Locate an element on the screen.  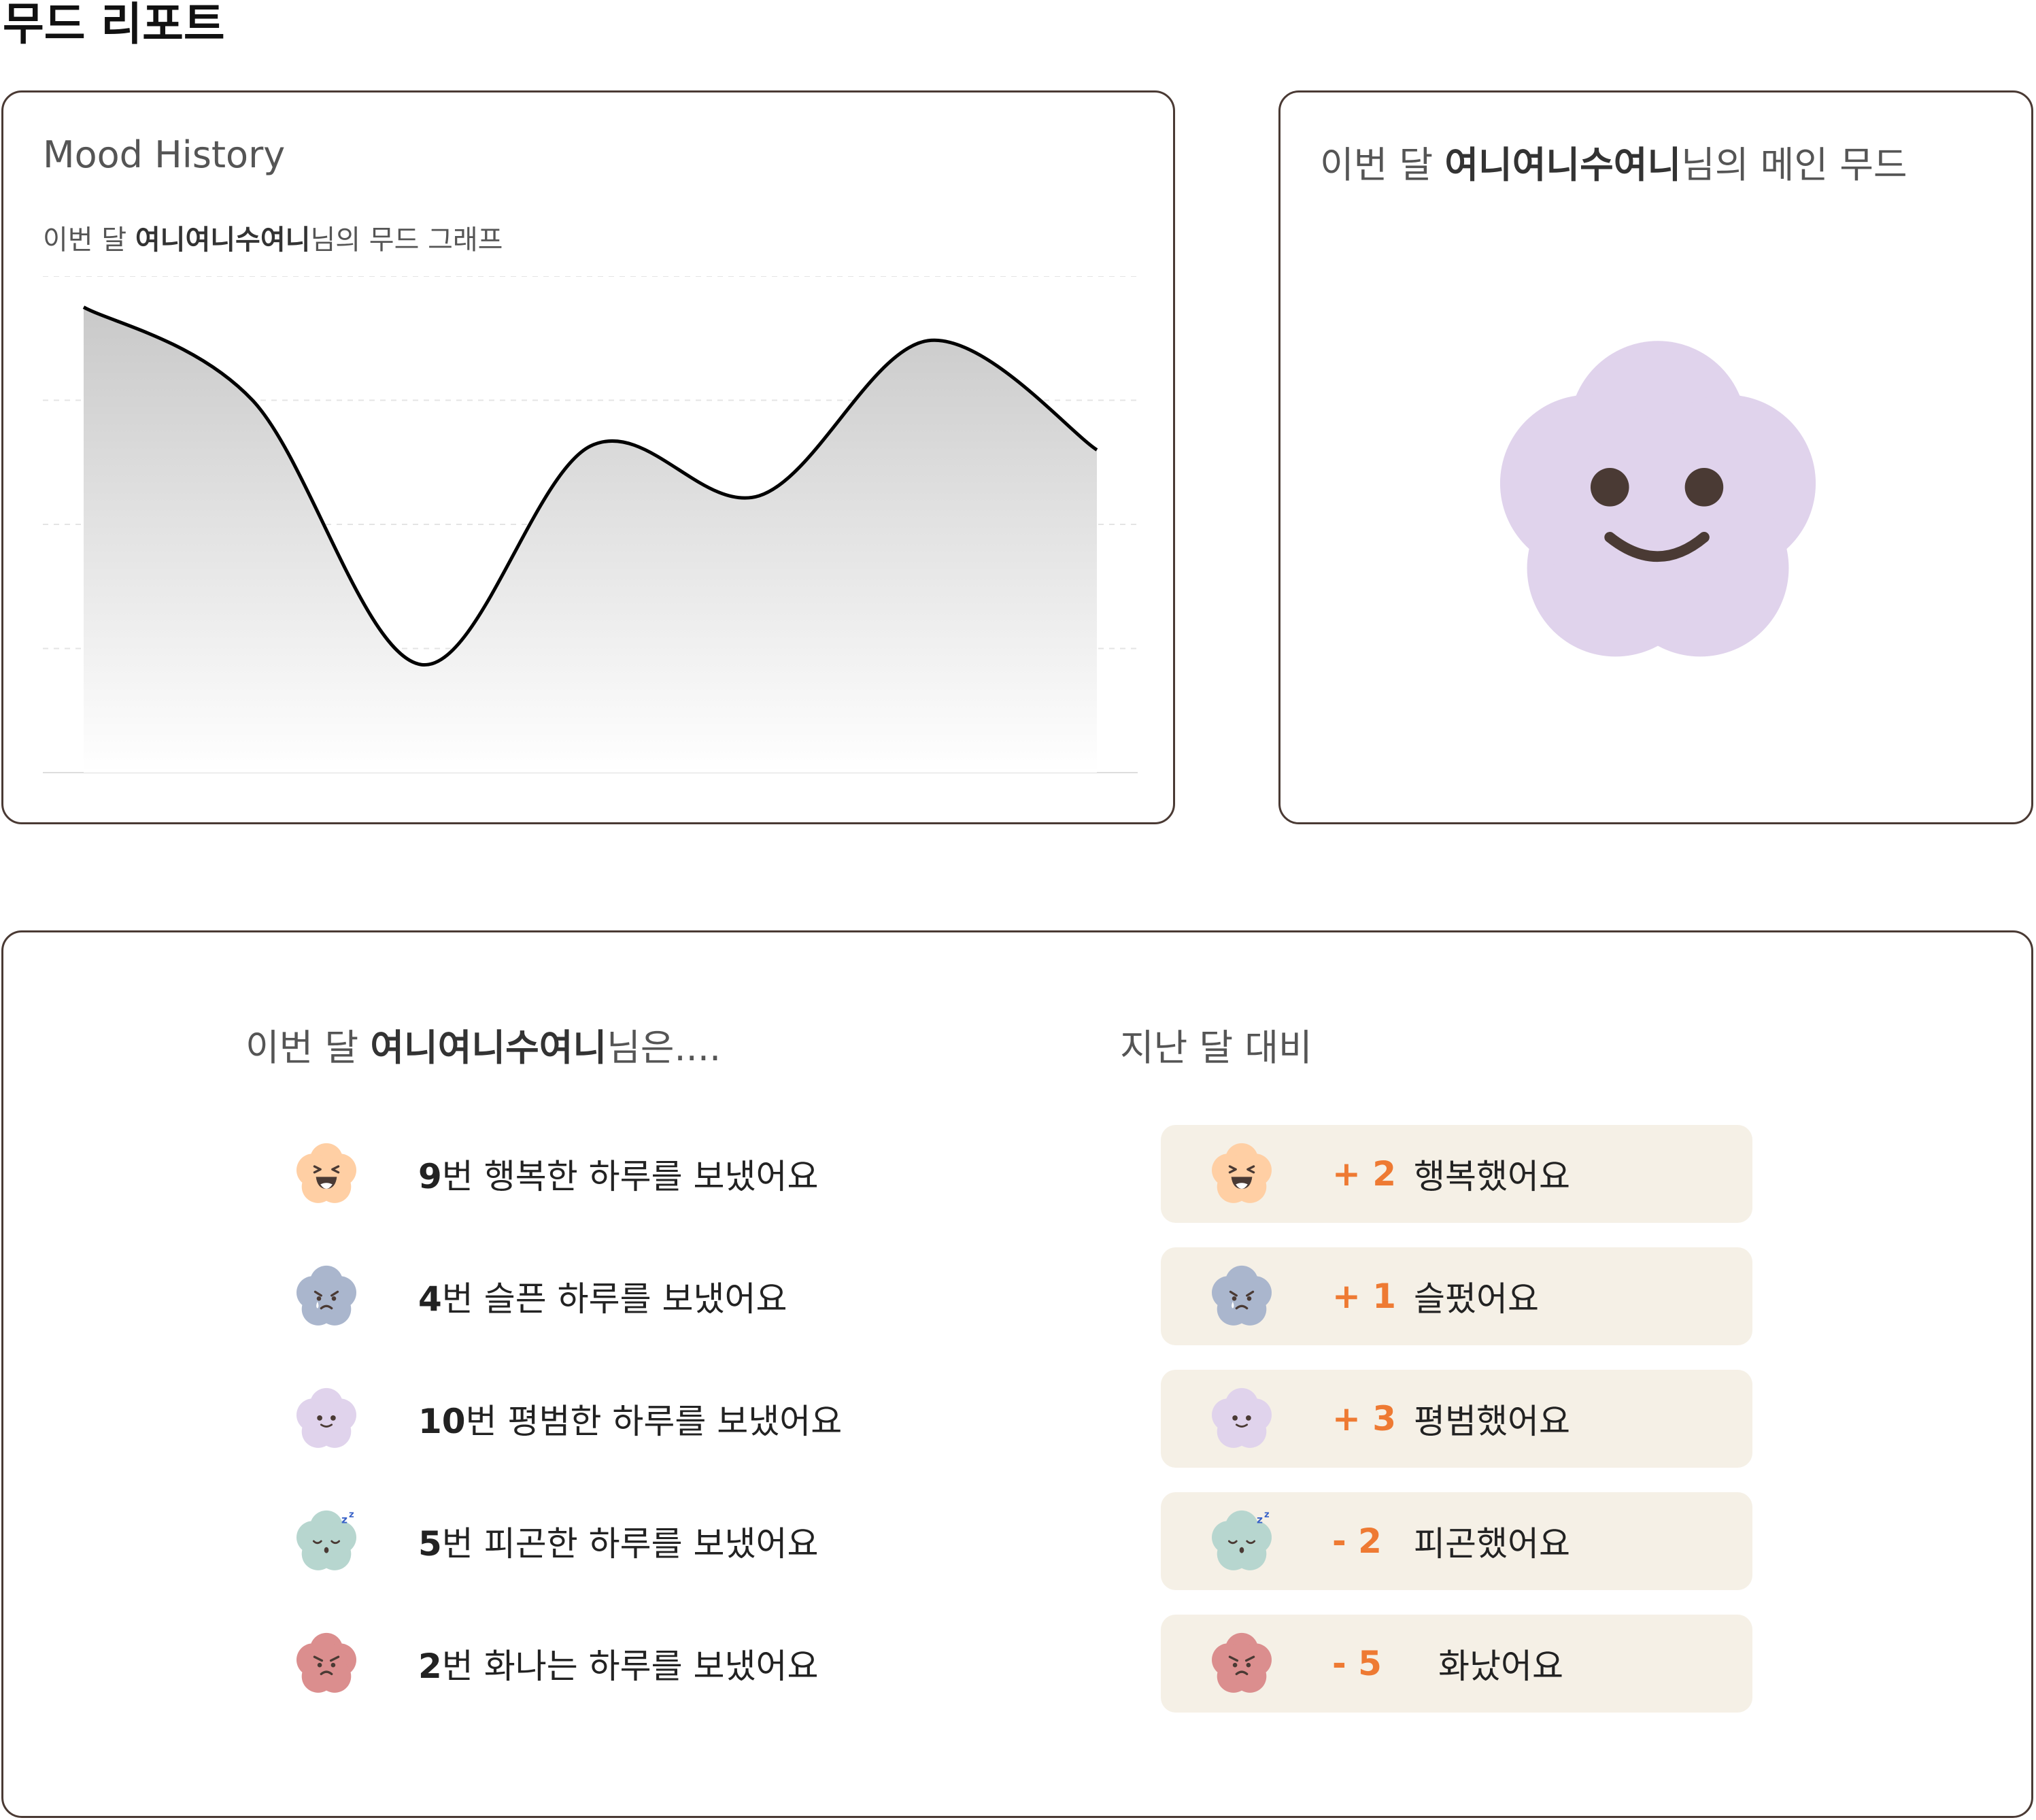
count-label: 번 행복한 하루를 보냈어요 is located at coordinates (630, 1176).